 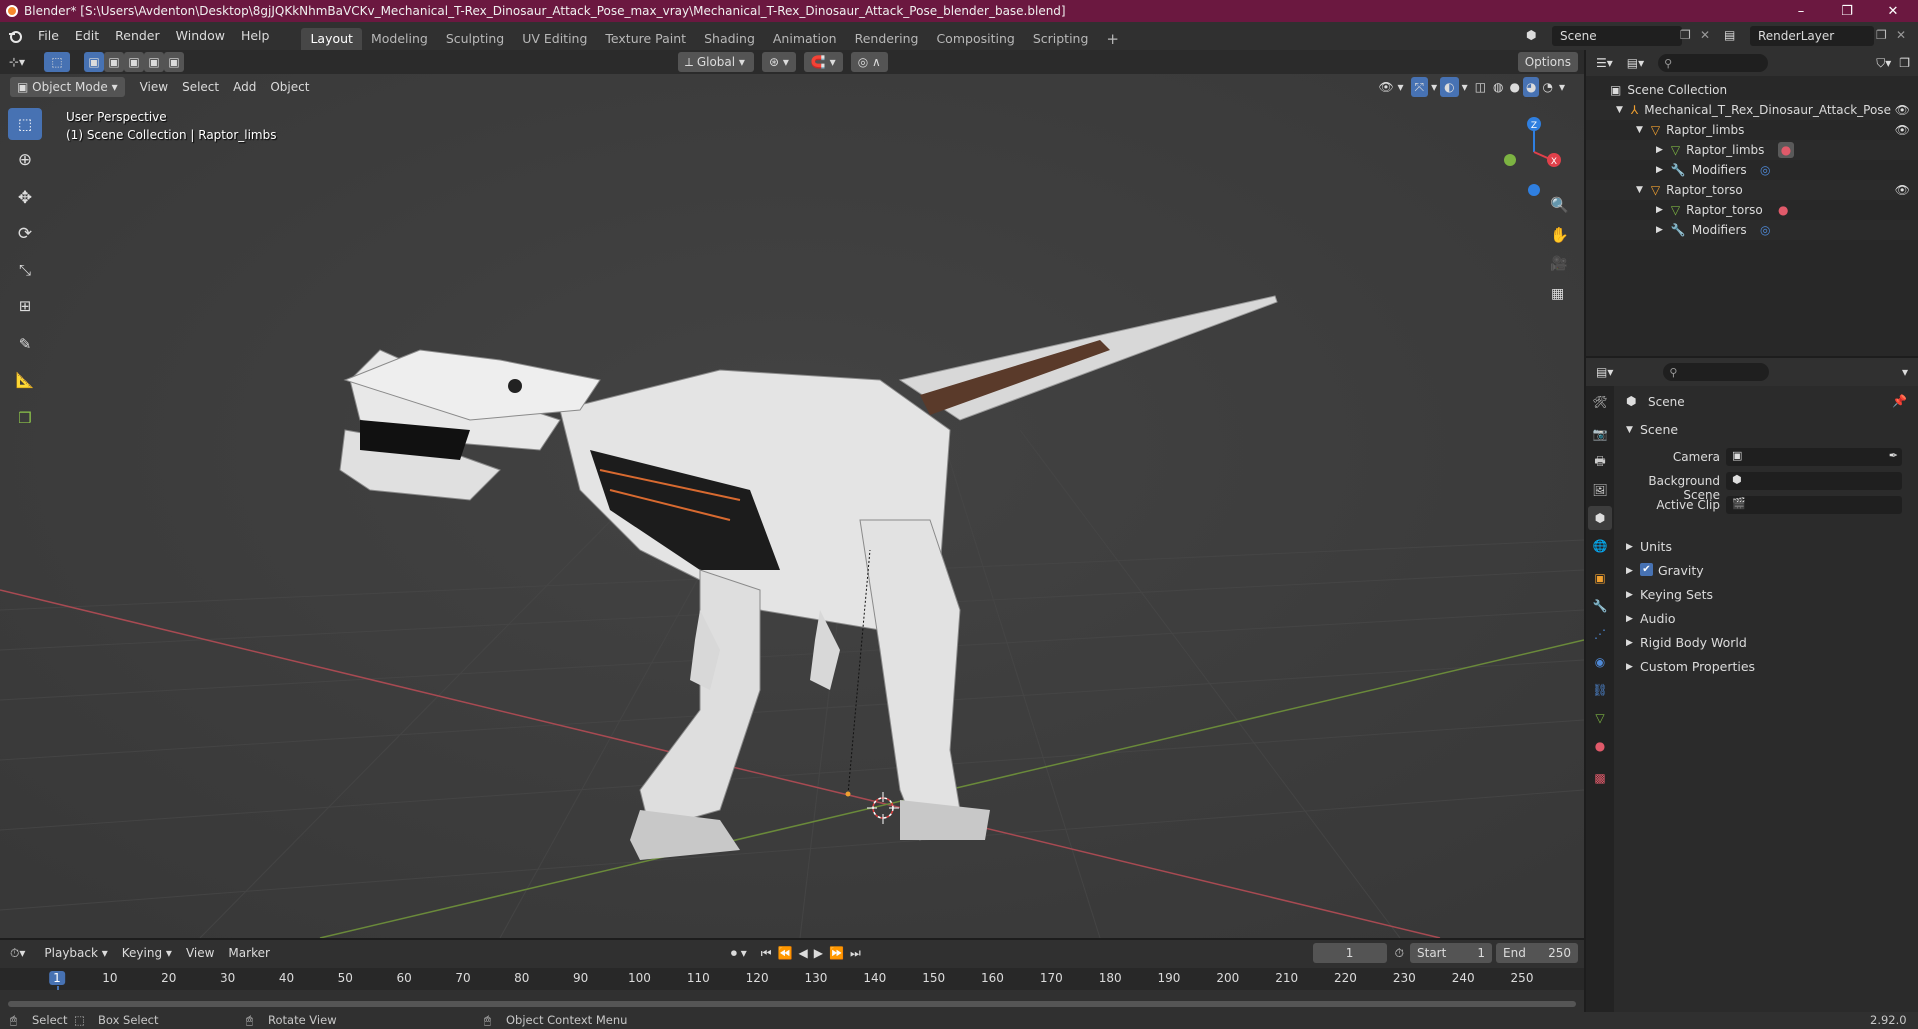 I want to click on menu-select: Select, so click(x=200, y=87).